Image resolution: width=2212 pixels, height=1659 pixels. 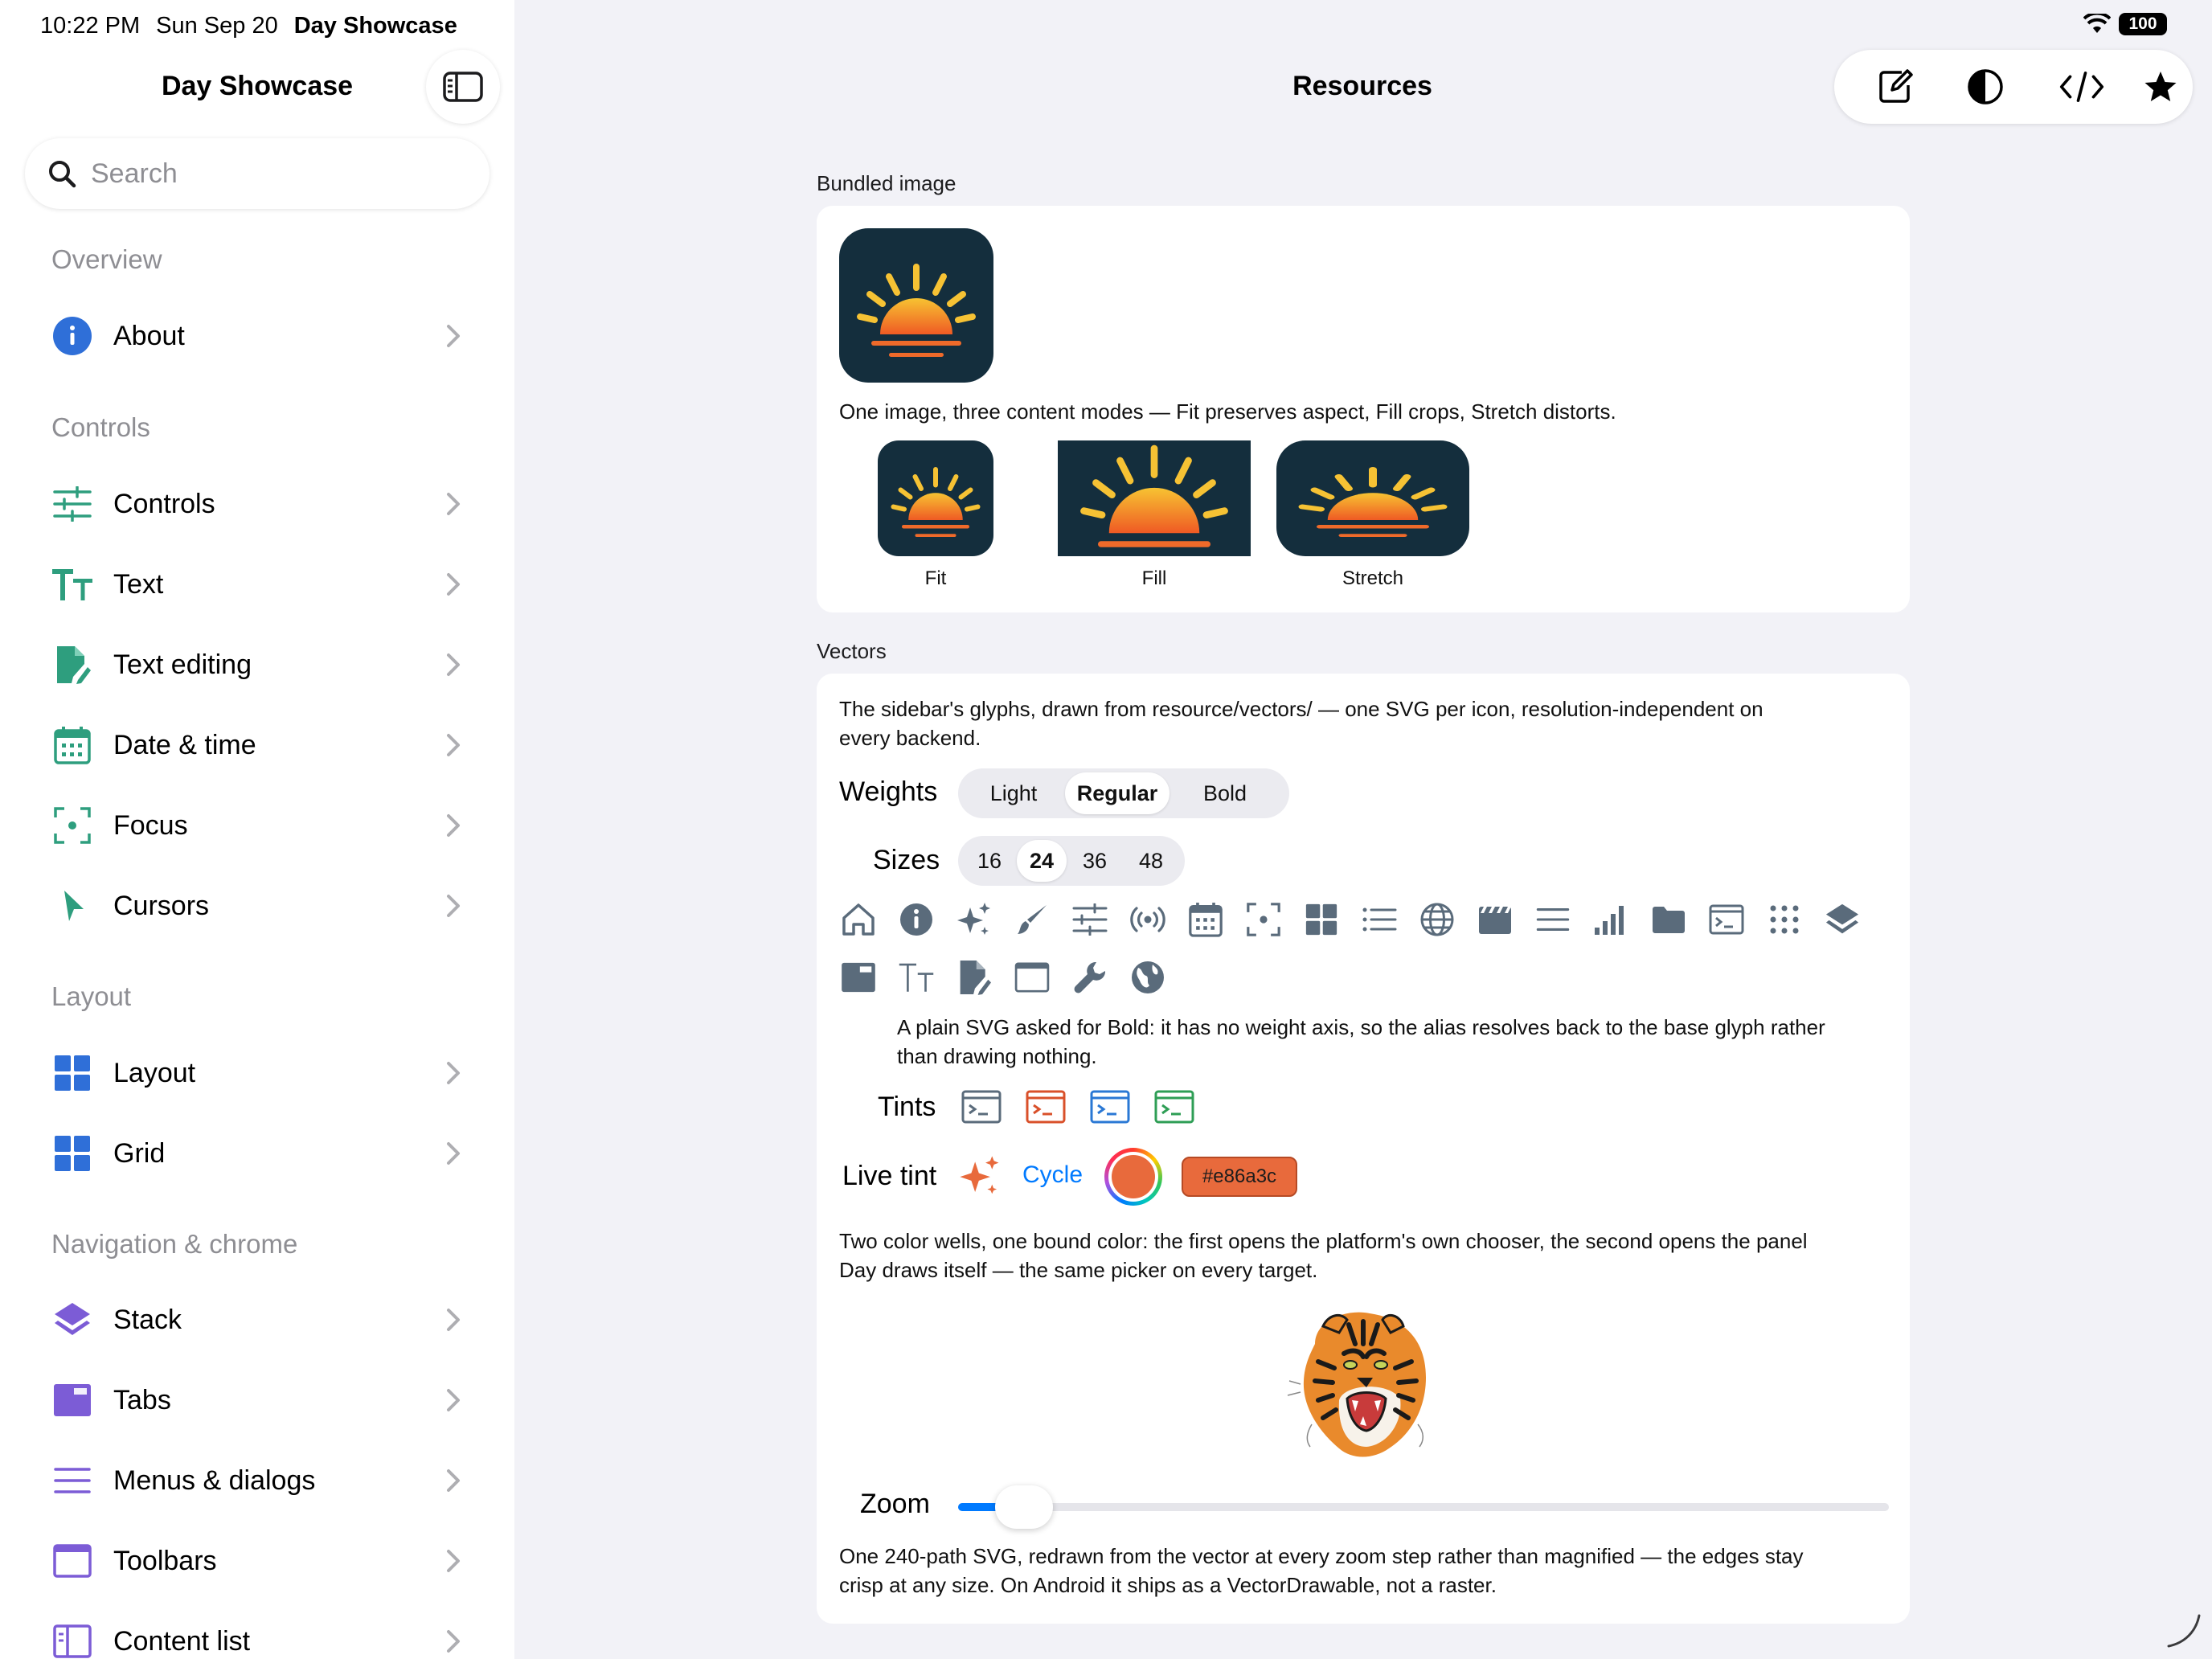 I want to click on sidebar-item-label: Tabs, so click(x=142, y=1399).